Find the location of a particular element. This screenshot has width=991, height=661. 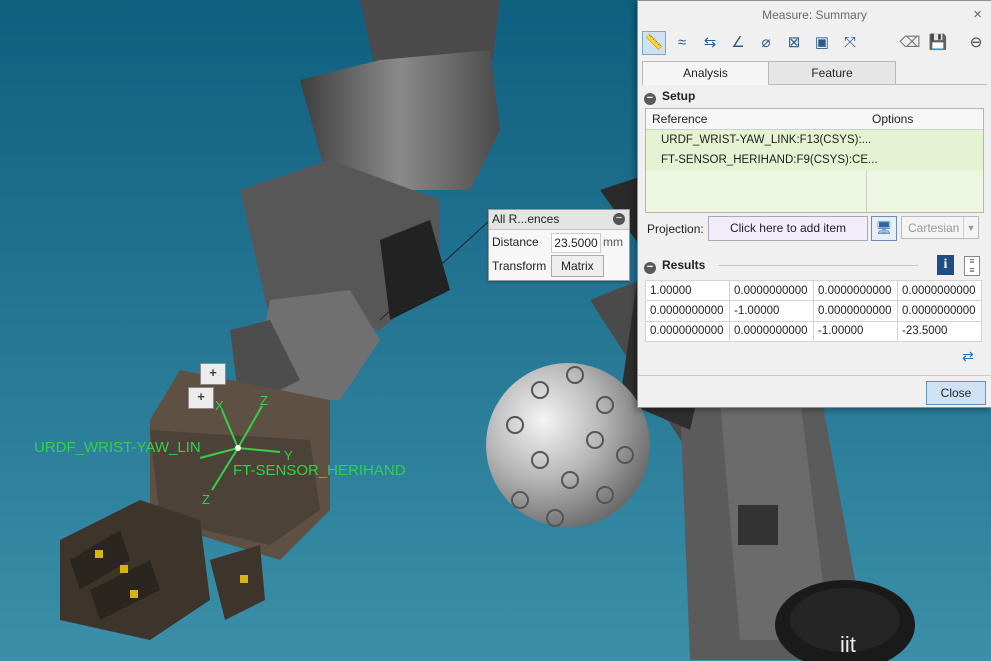

tab-feature: Feature is located at coordinates (832, 72).